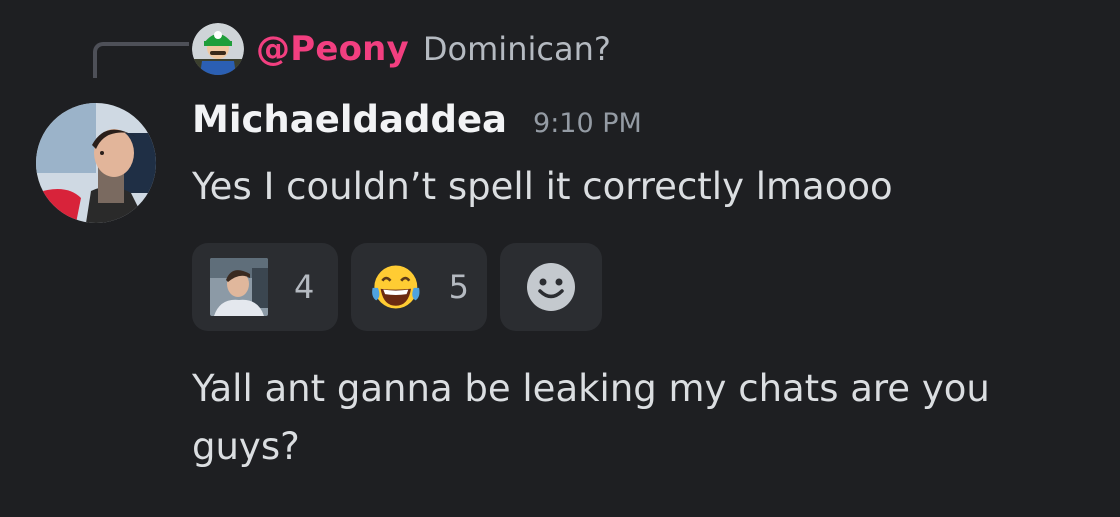 The image size is (1120, 517). I want to click on message-text: Yes I couldn’t spell it correctly lmaooo, so click(542, 186).